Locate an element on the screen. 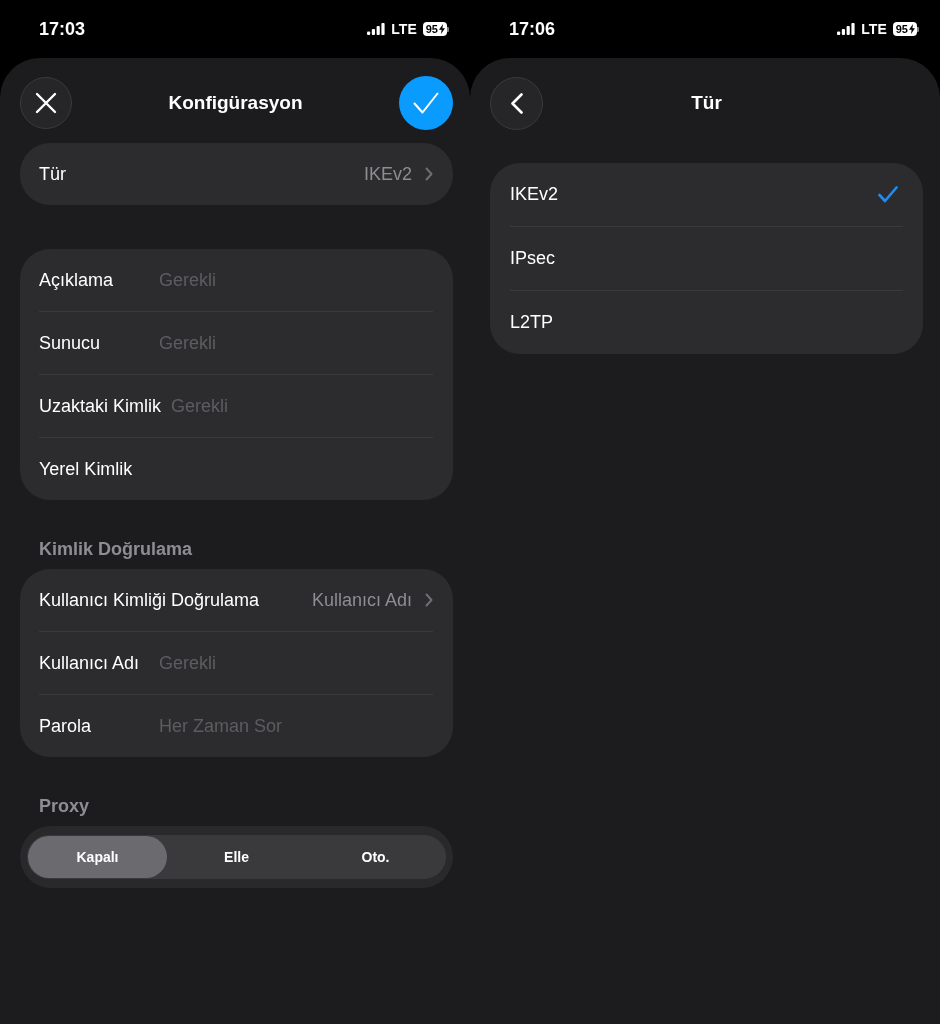 This screenshot has width=940, height=1024. back-icon is located at coordinates (516, 103).